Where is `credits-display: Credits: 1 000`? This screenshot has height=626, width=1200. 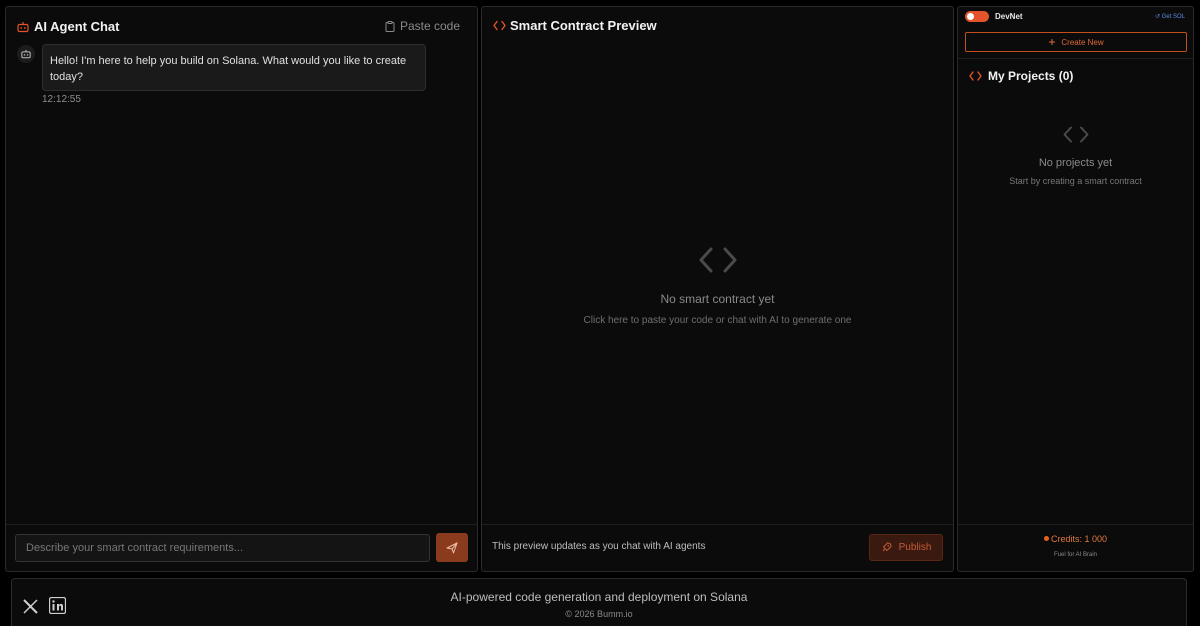
credits-display: Credits: 1 000 is located at coordinates (1075, 539).